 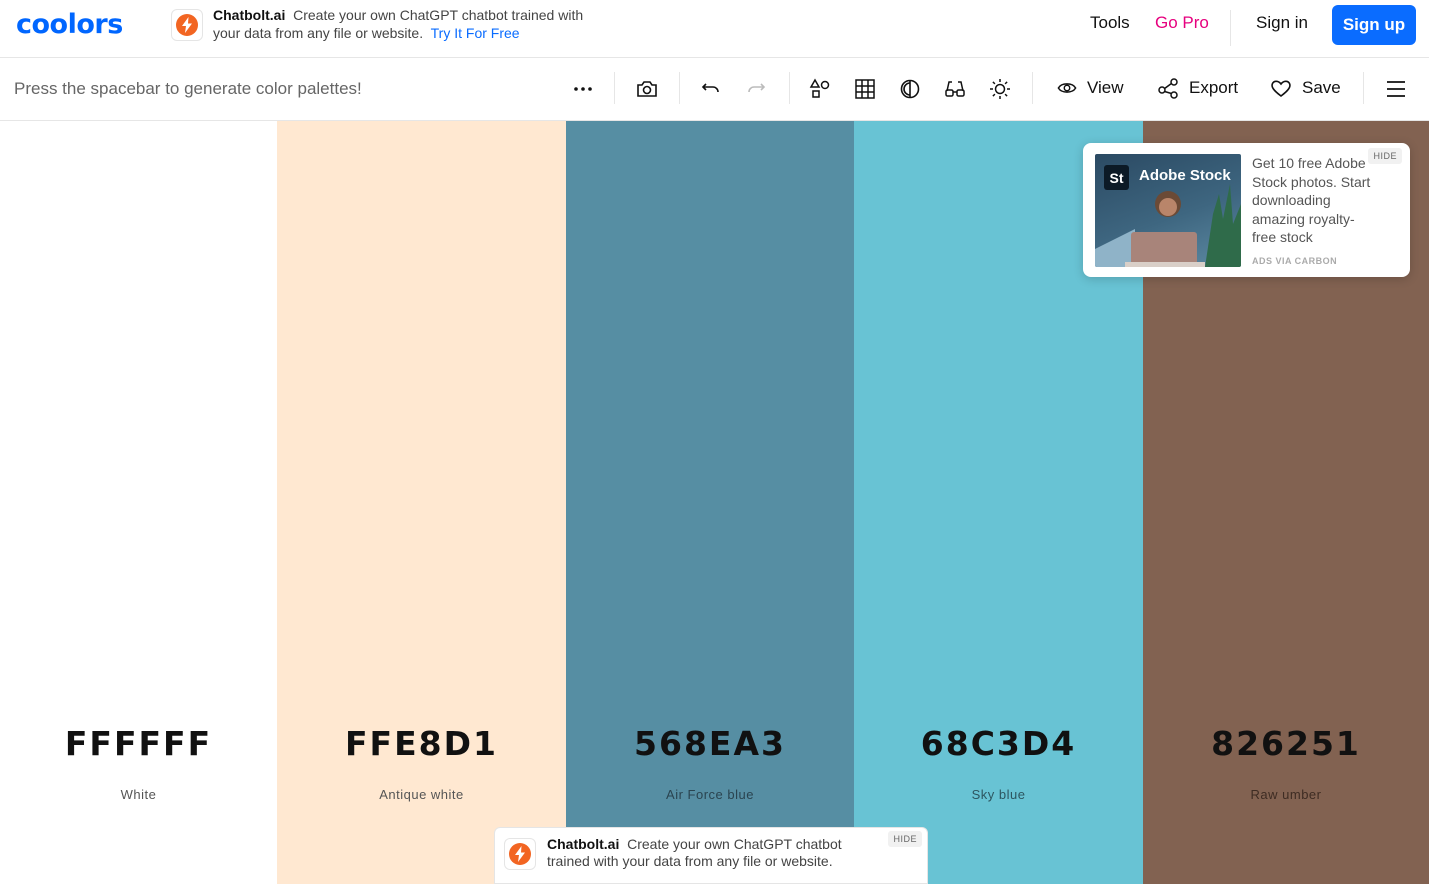 I want to click on contrast-icon, so click(x=910, y=89).